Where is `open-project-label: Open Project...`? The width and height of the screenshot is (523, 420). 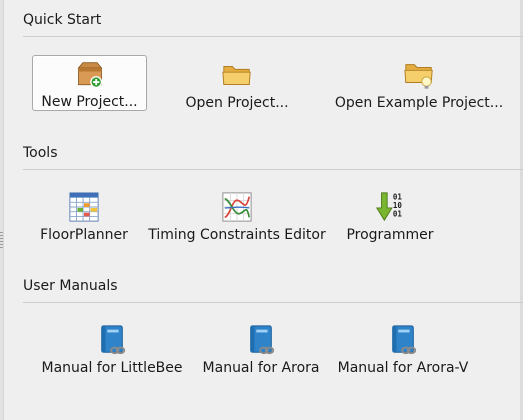 open-project-label: Open Project... is located at coordinates (237, 103).